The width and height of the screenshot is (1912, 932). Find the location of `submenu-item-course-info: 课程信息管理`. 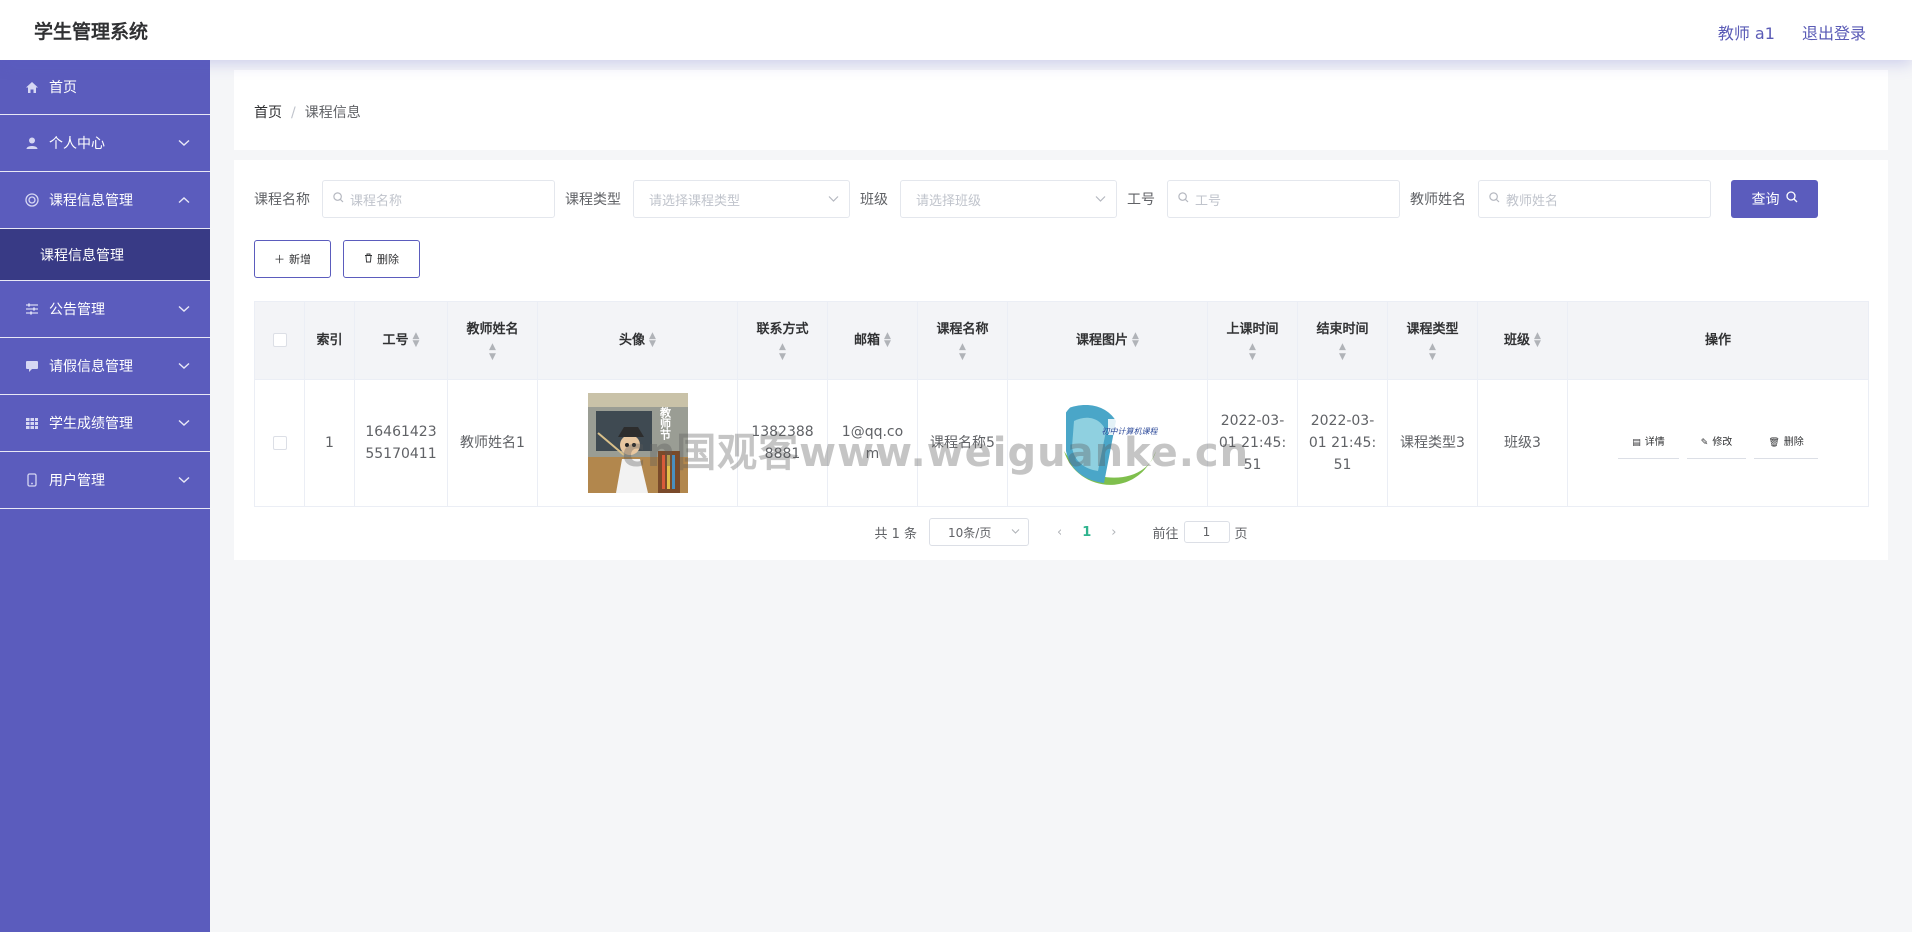

submenu-item-course-info: 课程信息管理 is located at coordinates (105, 255).